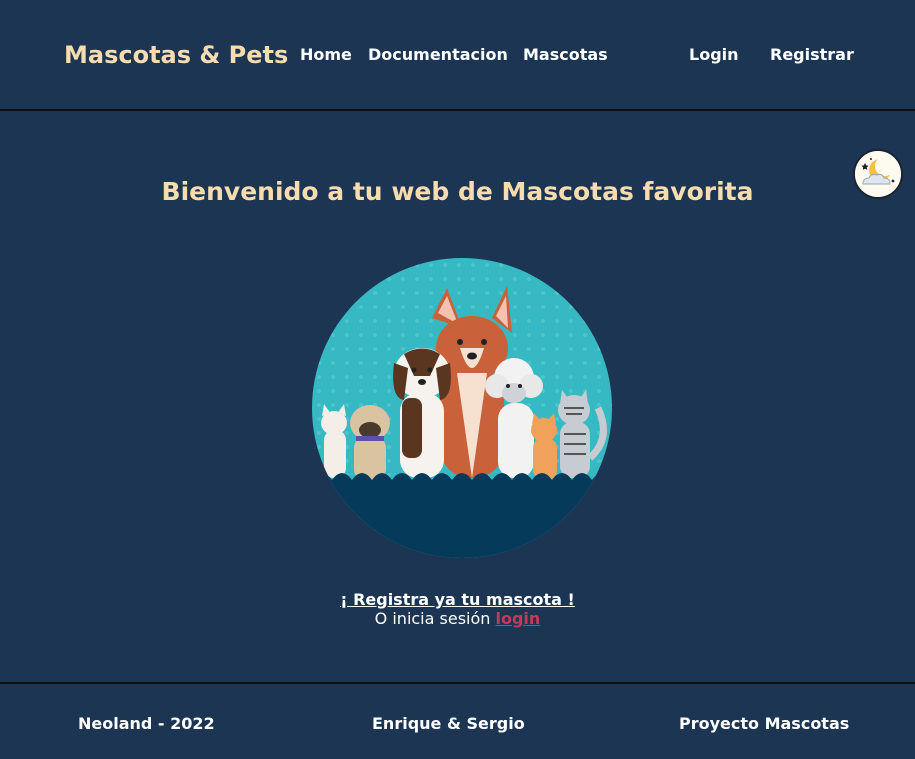 The image size is (915, 759). Describe the element at coordinates (432, 618) in the screenshot. I see `login-prompt-text: O inicia sesión` at that location.